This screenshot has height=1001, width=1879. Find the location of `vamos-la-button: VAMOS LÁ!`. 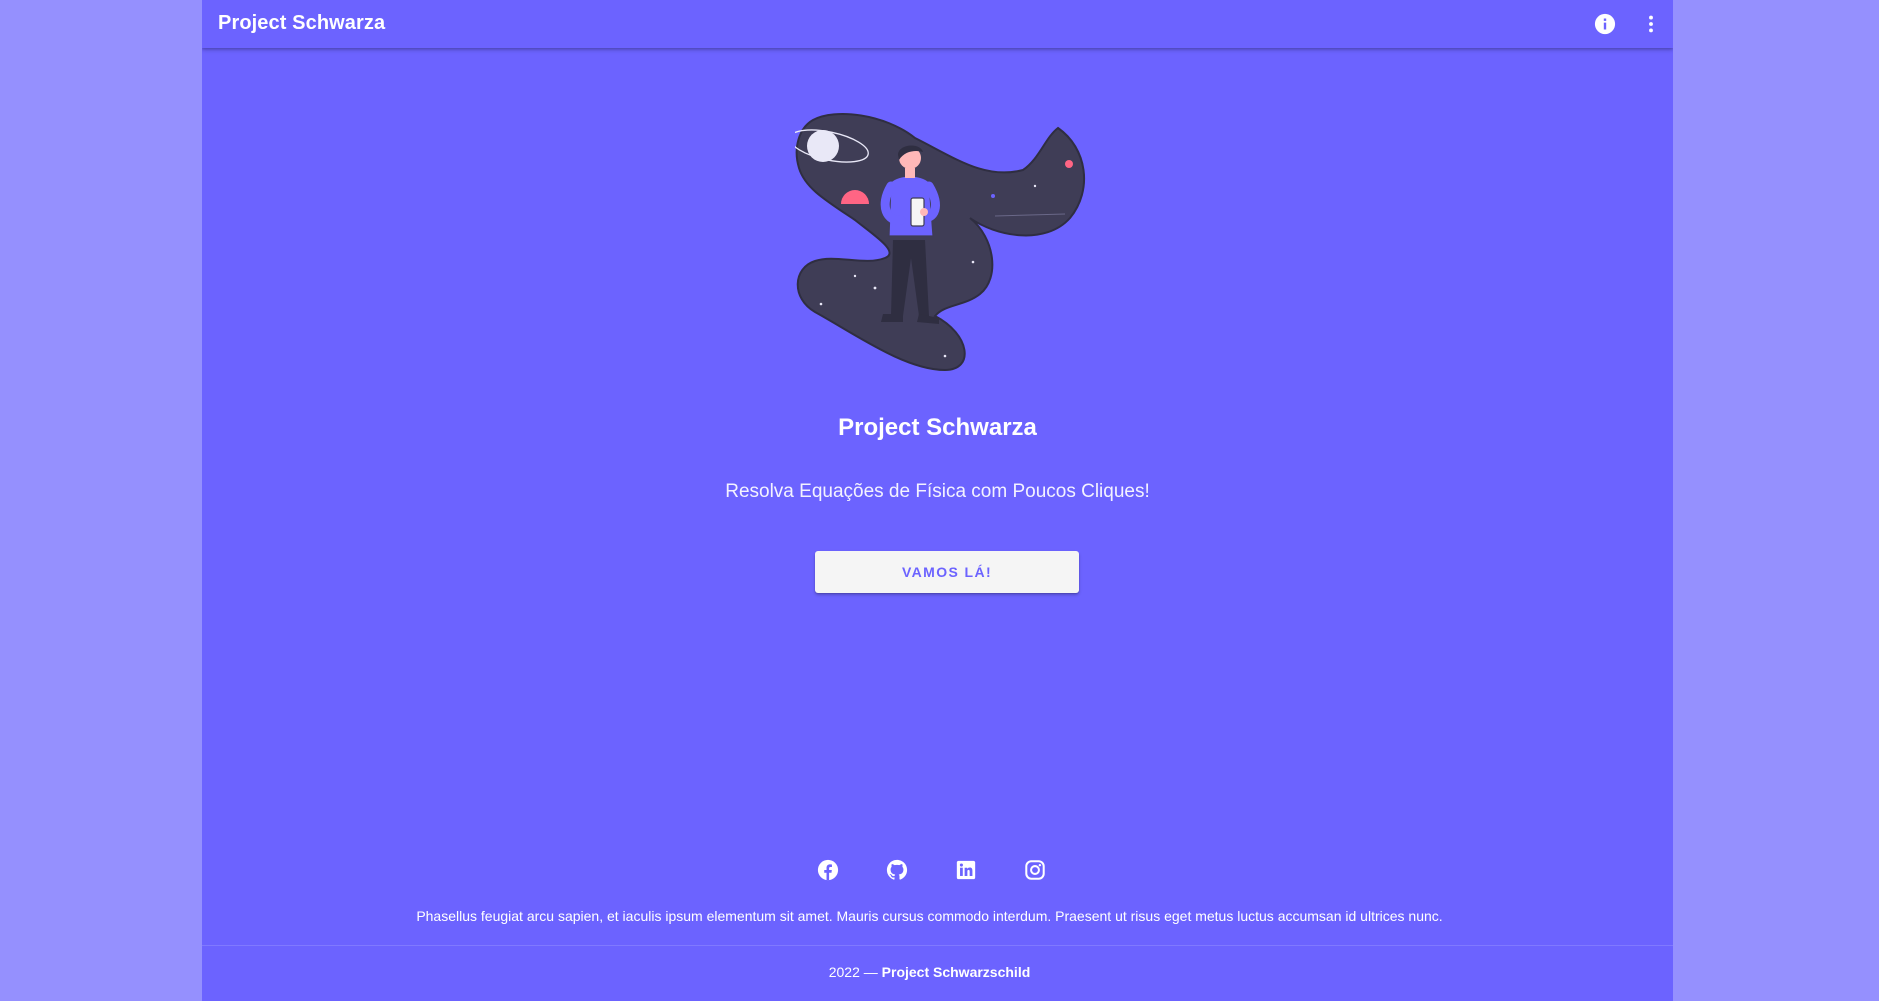

vamos-la-button: VAMOS LÁ! is located at coordinates (947, 572).